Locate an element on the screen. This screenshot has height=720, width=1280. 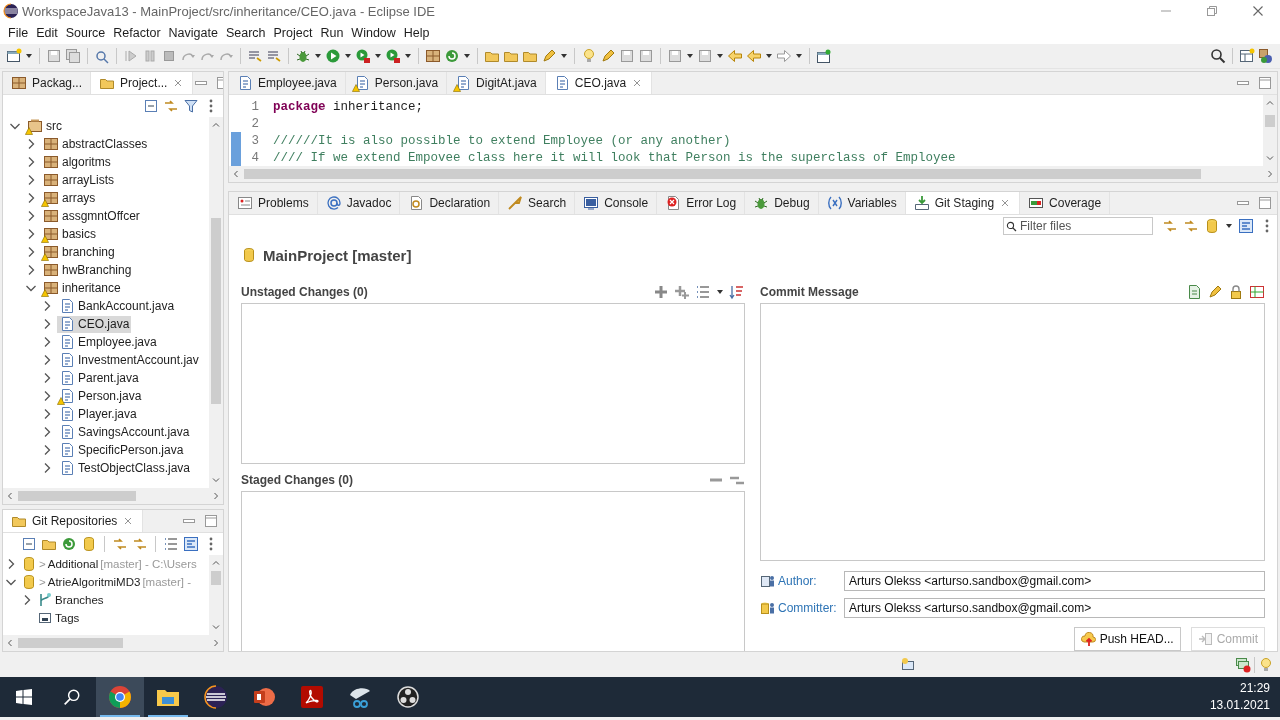
menu-item: Run is located at coordinates (332, 33).